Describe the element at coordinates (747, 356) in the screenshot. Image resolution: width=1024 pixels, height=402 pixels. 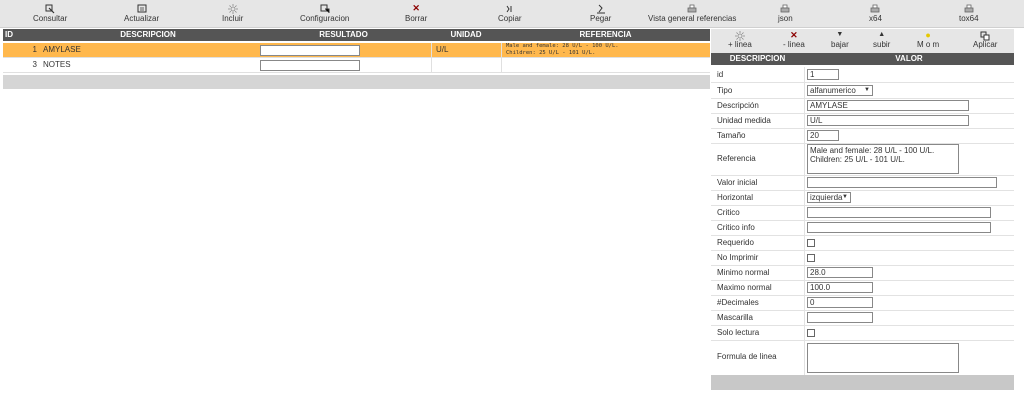
I see `prop-label: Formula de linea` at that location.